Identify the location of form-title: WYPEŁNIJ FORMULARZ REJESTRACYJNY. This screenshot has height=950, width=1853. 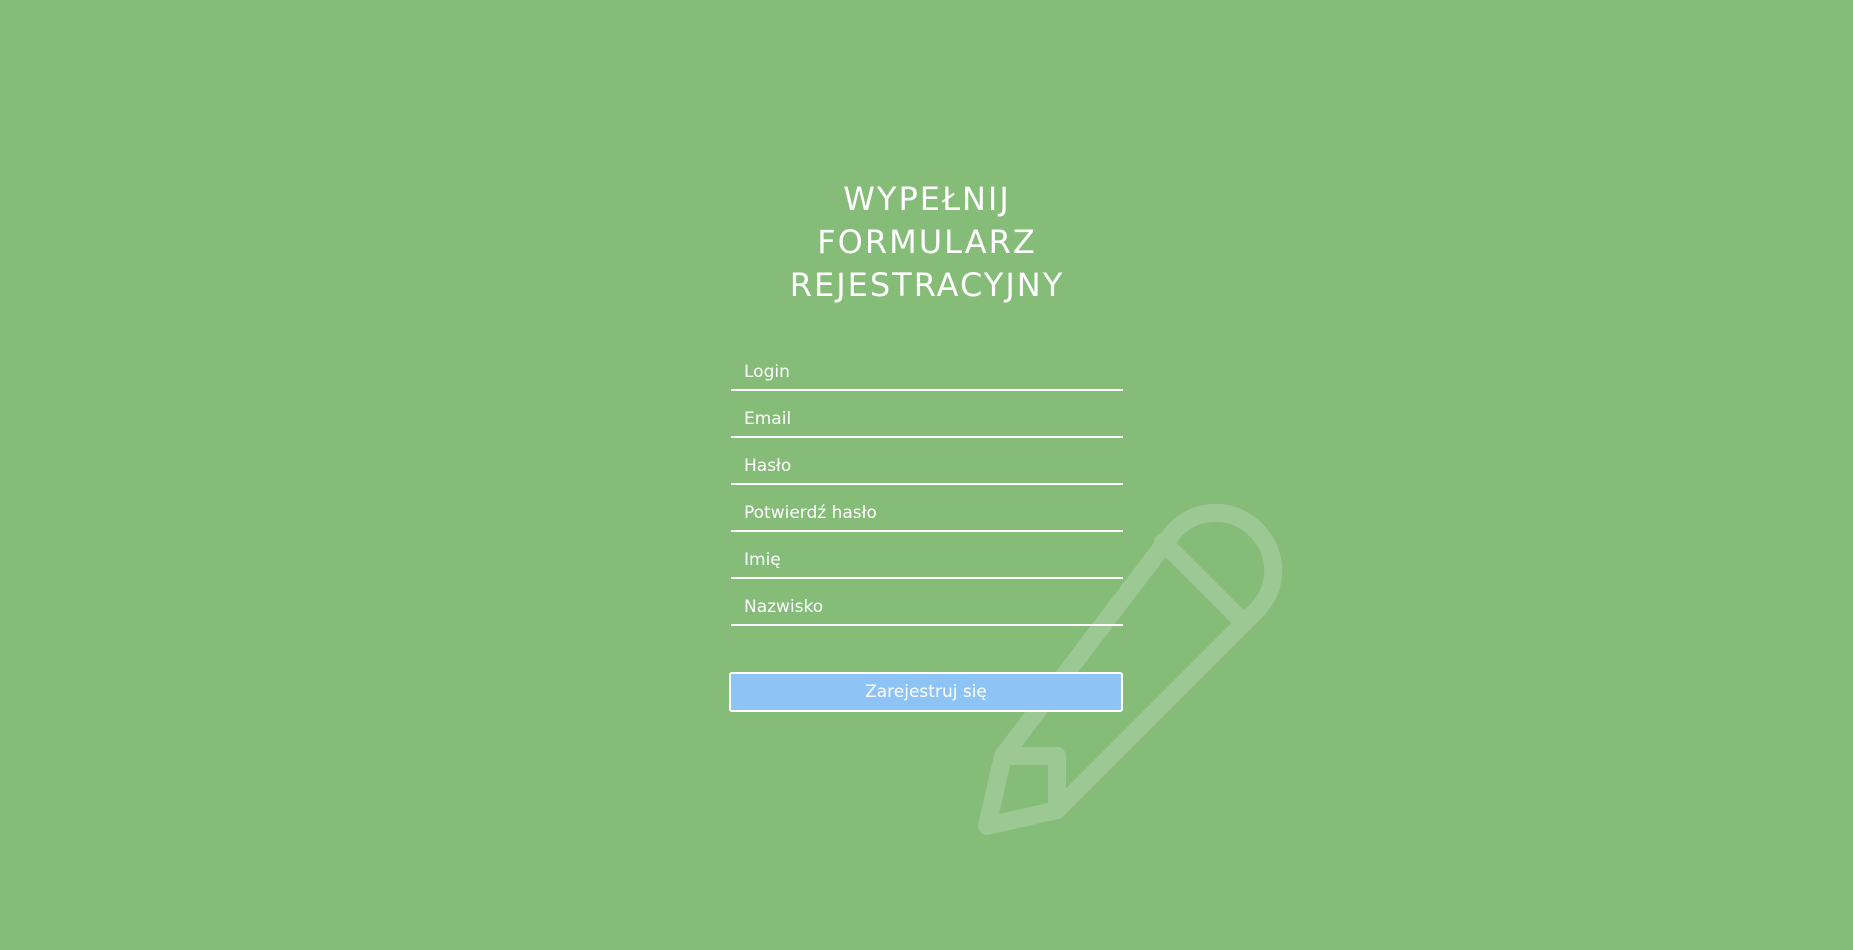
(927, 242).